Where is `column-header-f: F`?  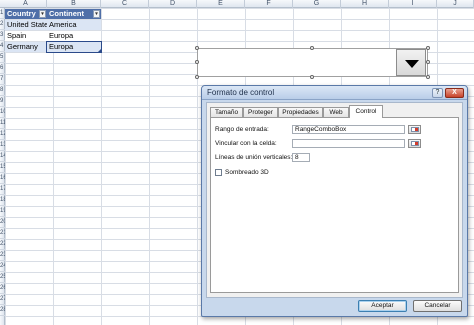 column-header-f: F is located at coordinates (269, 4).